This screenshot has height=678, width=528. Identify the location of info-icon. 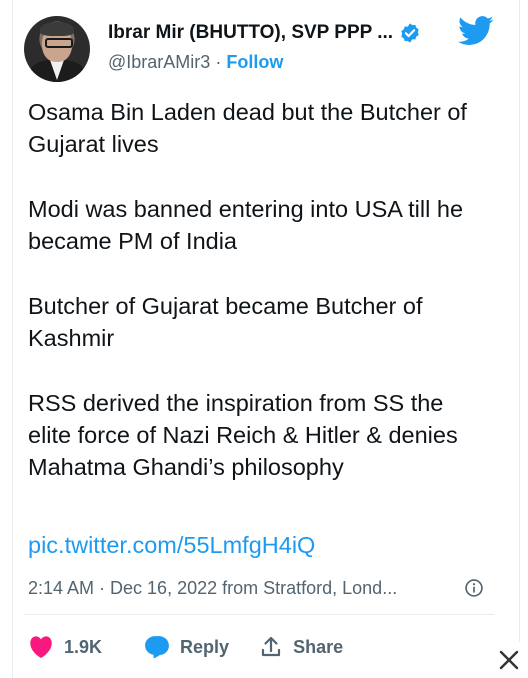
(474, 588).